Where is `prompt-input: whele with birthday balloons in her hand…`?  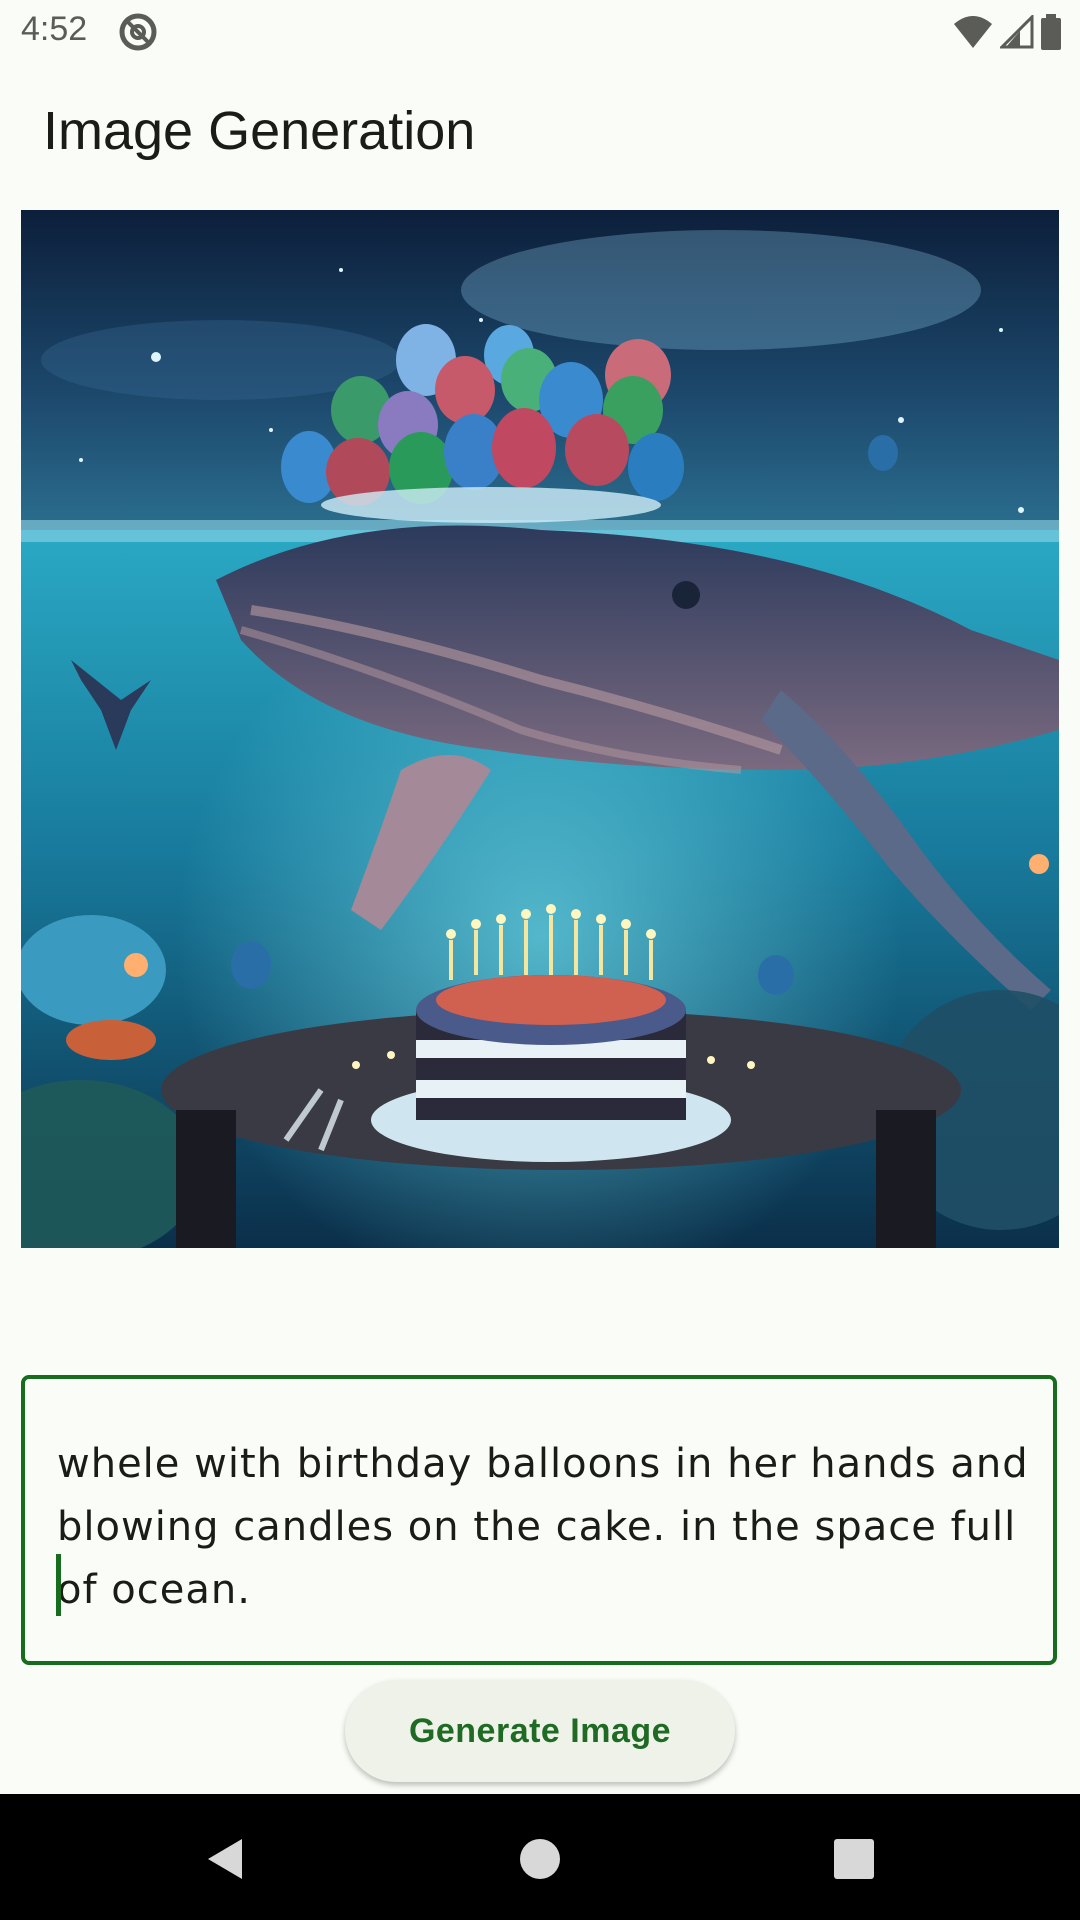
prompt-input: whele with birthday balloons in her hand… is located at coordinates (539, 1520).